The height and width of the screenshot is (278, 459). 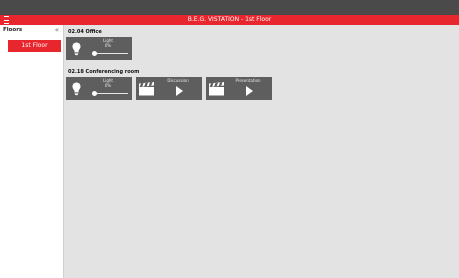 I want to click on scene-label: Discussion, so click(x=178, y=80).